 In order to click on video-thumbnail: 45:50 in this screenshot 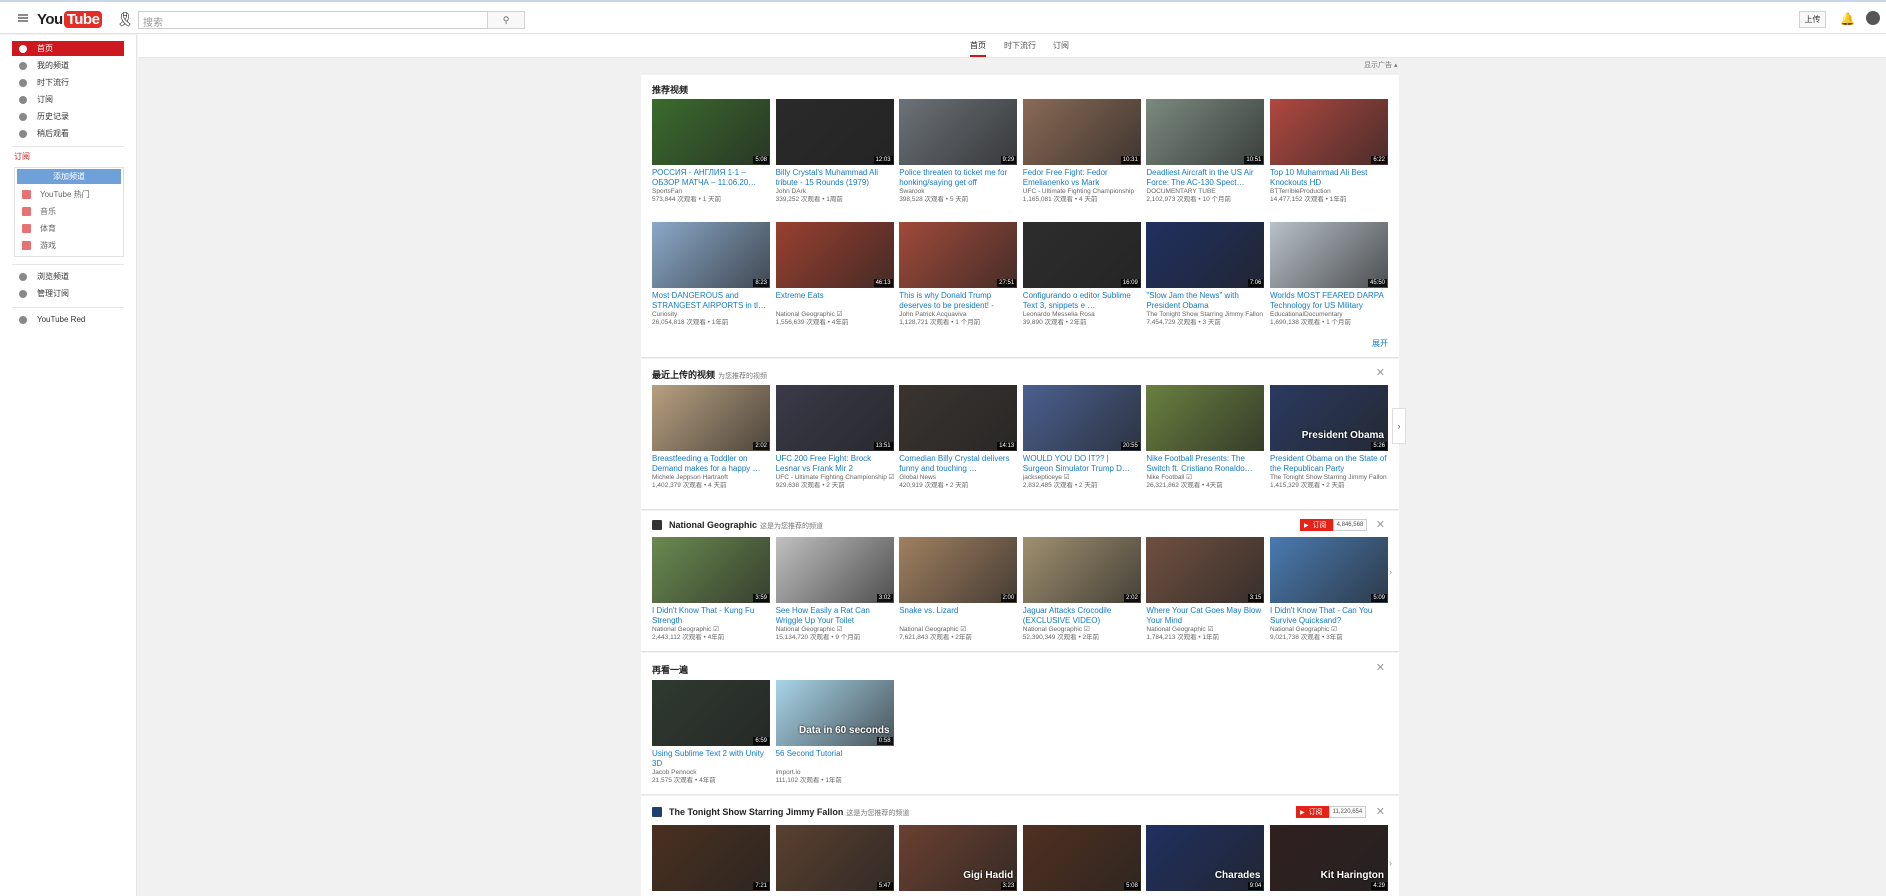, I will do `click(1329, 255)`.